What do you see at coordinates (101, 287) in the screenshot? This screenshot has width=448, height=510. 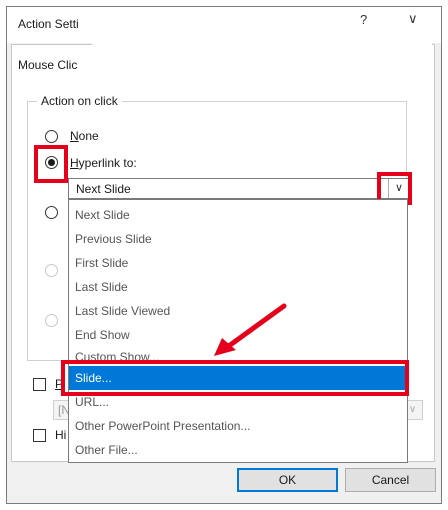 I see `dropdown-item: Last Slide` at bounding box center [101, 287].